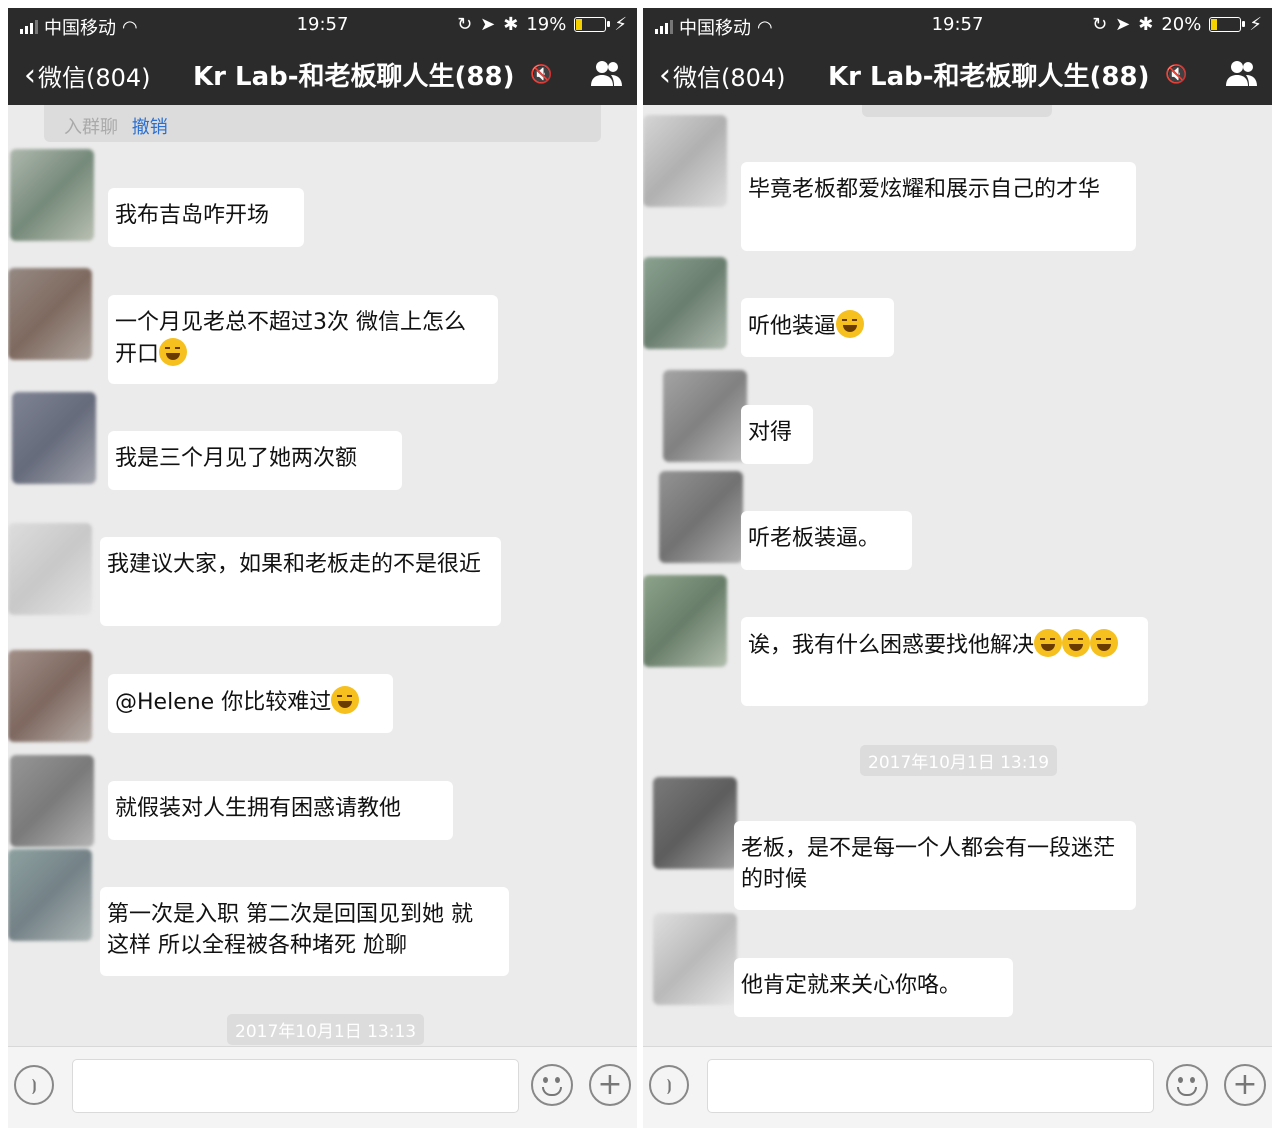 This screenshot has height=1135, width=1280. What do you see at coordinates (294, 564) in the screenshot?
I see `message-text: 我建议大家，如果和老板走的不是很近` at bounding box center [294, 564].